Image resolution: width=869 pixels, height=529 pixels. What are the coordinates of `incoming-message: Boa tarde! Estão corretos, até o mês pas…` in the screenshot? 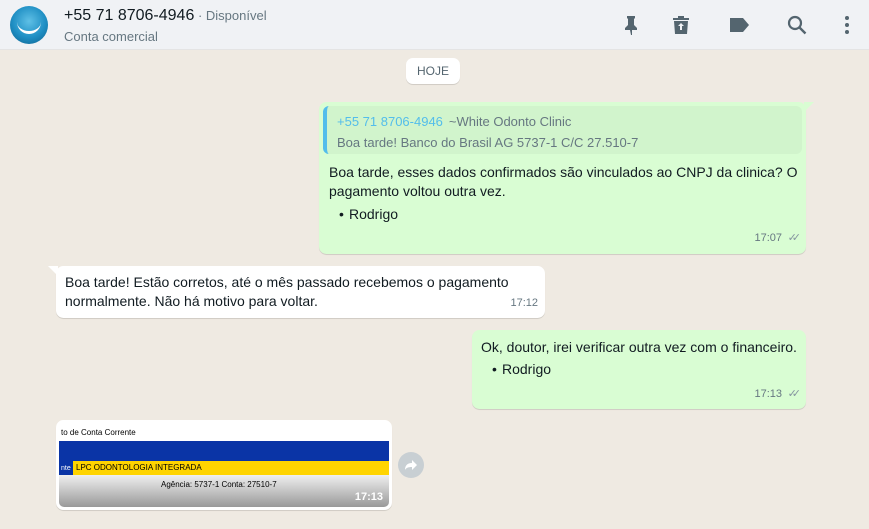 It's located at (296, 292).